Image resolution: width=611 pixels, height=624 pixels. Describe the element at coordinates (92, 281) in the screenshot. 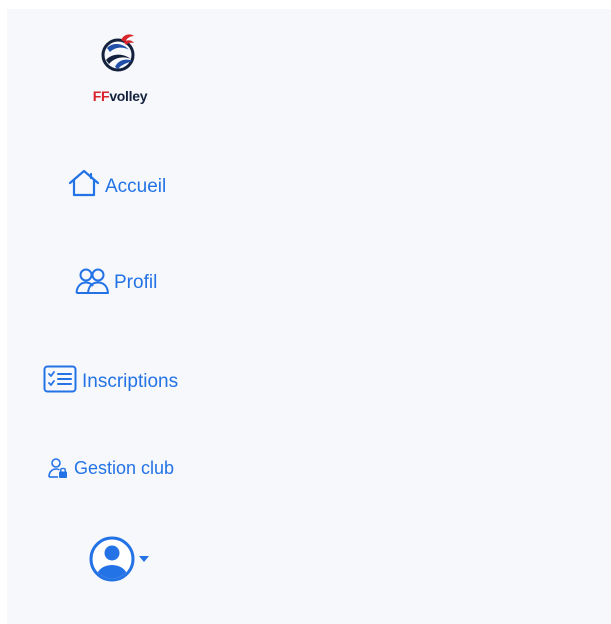

I see `users-icon` at that location.